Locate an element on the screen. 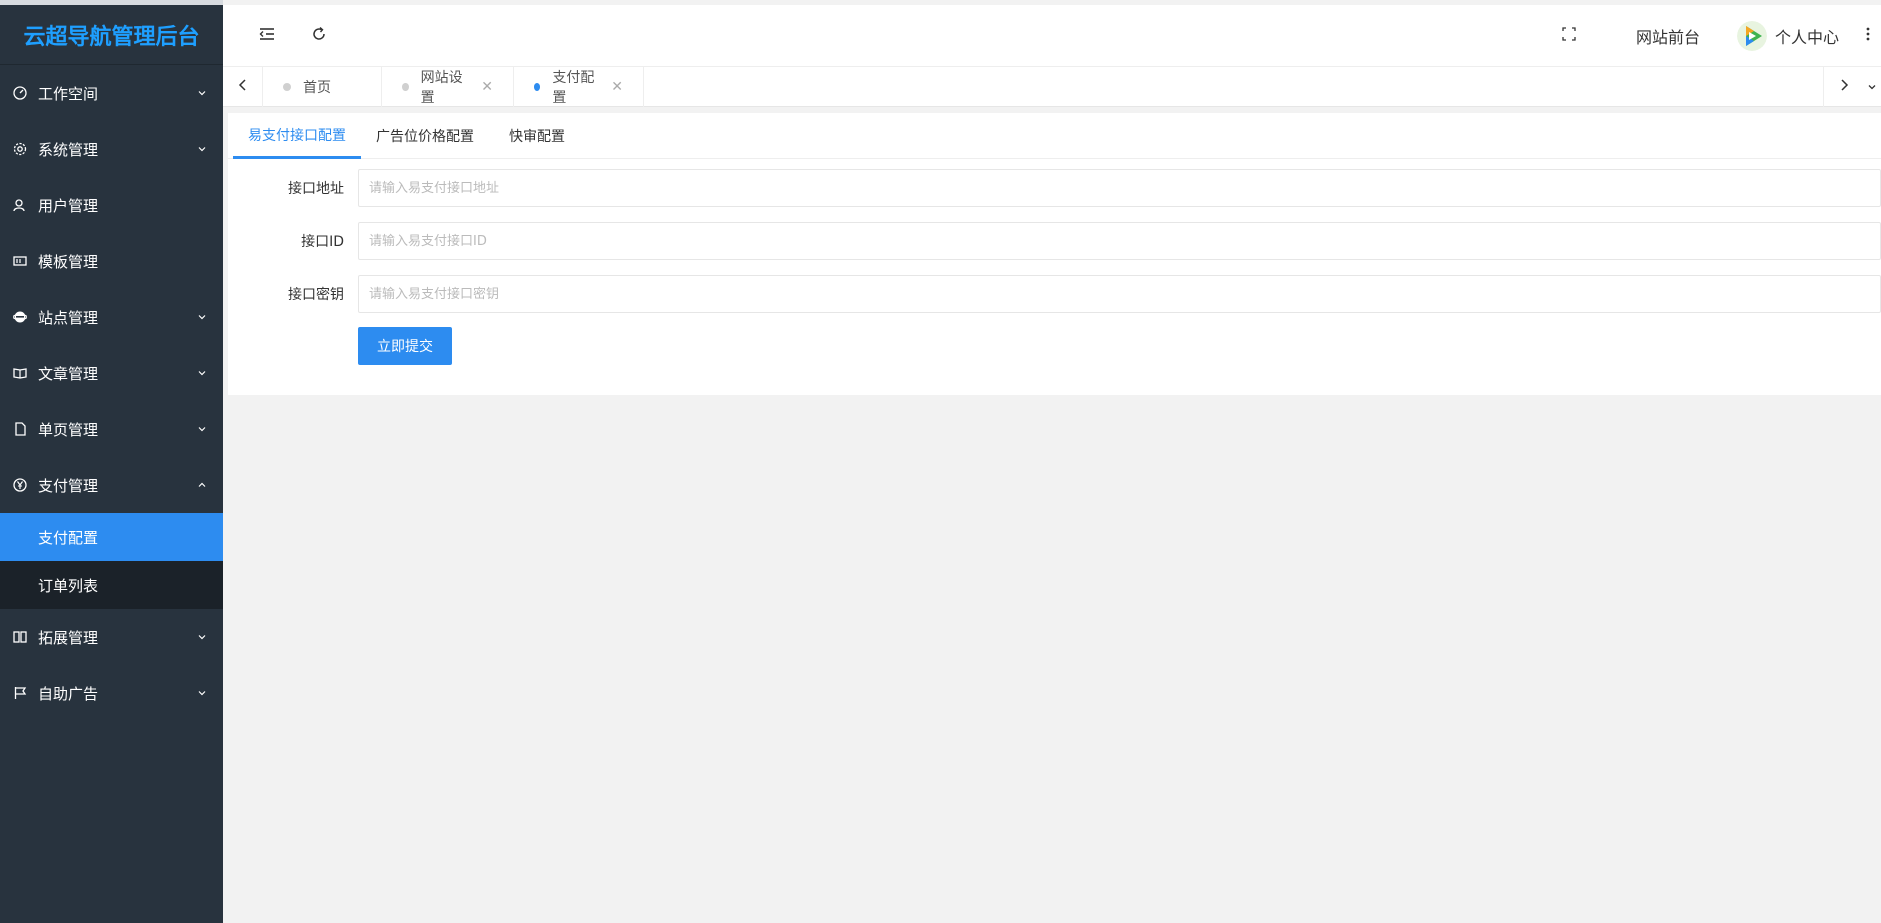 The width and height of the screenshot is (1881, 923). sidebar-item-label: 站点管理 is located at coordinates (68, 317).